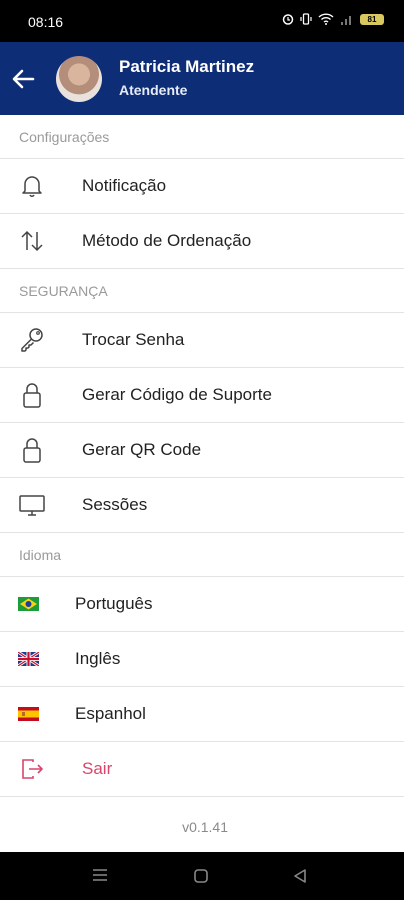 Image resolution: width=404 pixels, height=900 pixels. What do you see at coordinates (98, 658) in the screenshot?
I see `language-english-label: Inglês` at bounding box center [98, 658].